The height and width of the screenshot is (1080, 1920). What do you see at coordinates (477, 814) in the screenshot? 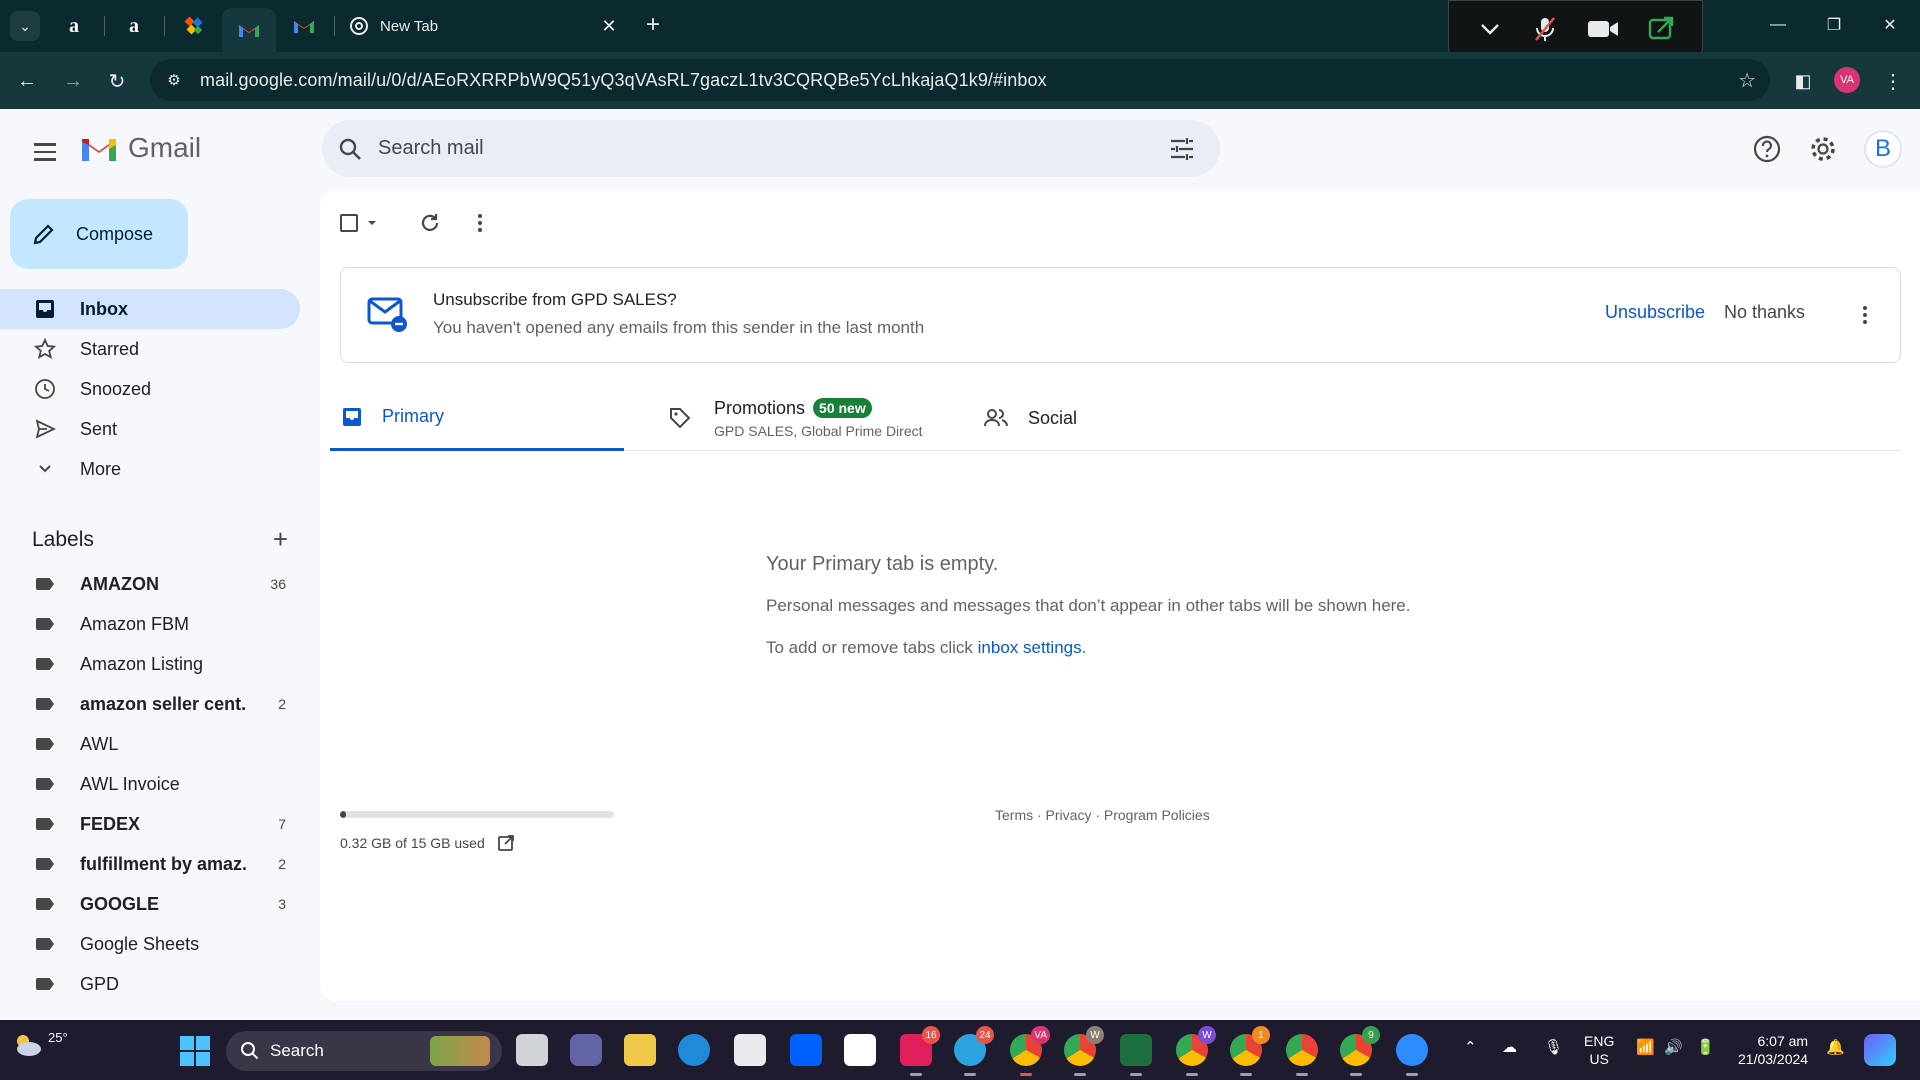
I see `storage-bar` at bounding box center [477, 814].